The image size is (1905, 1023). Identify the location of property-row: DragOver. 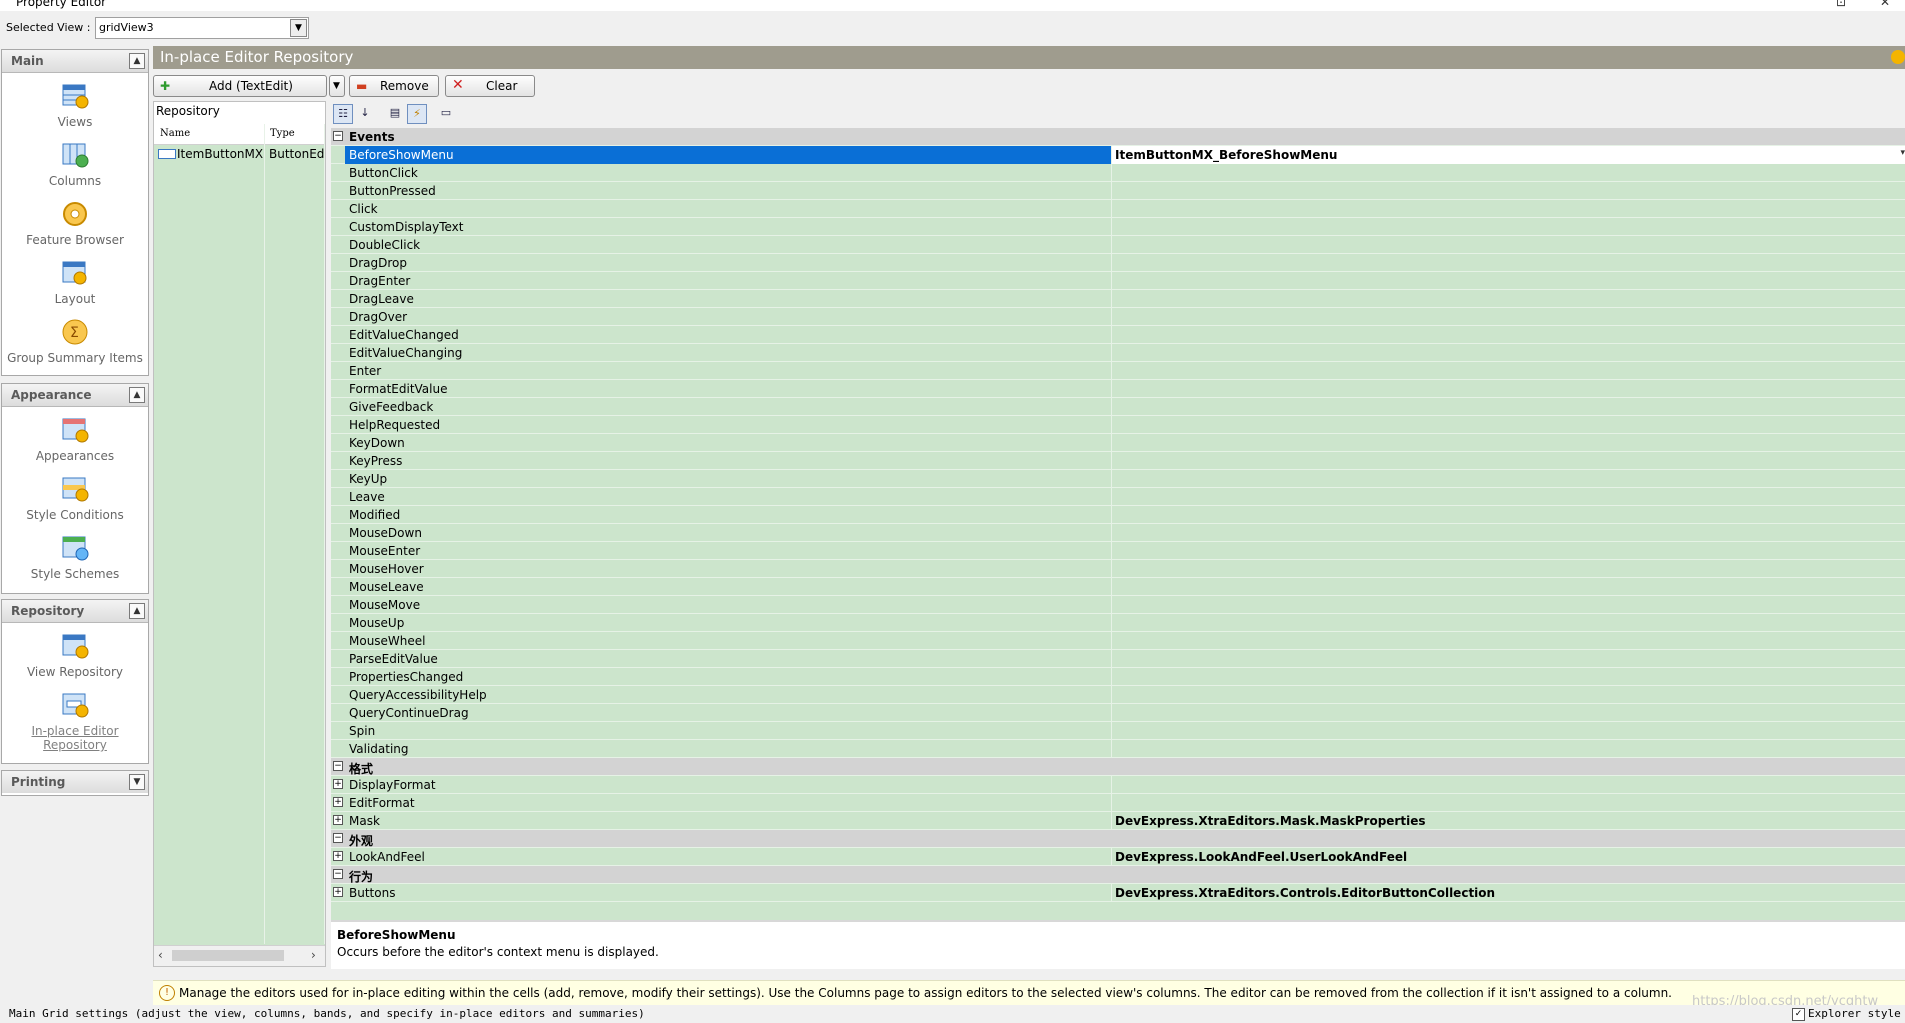
(1118, 317).